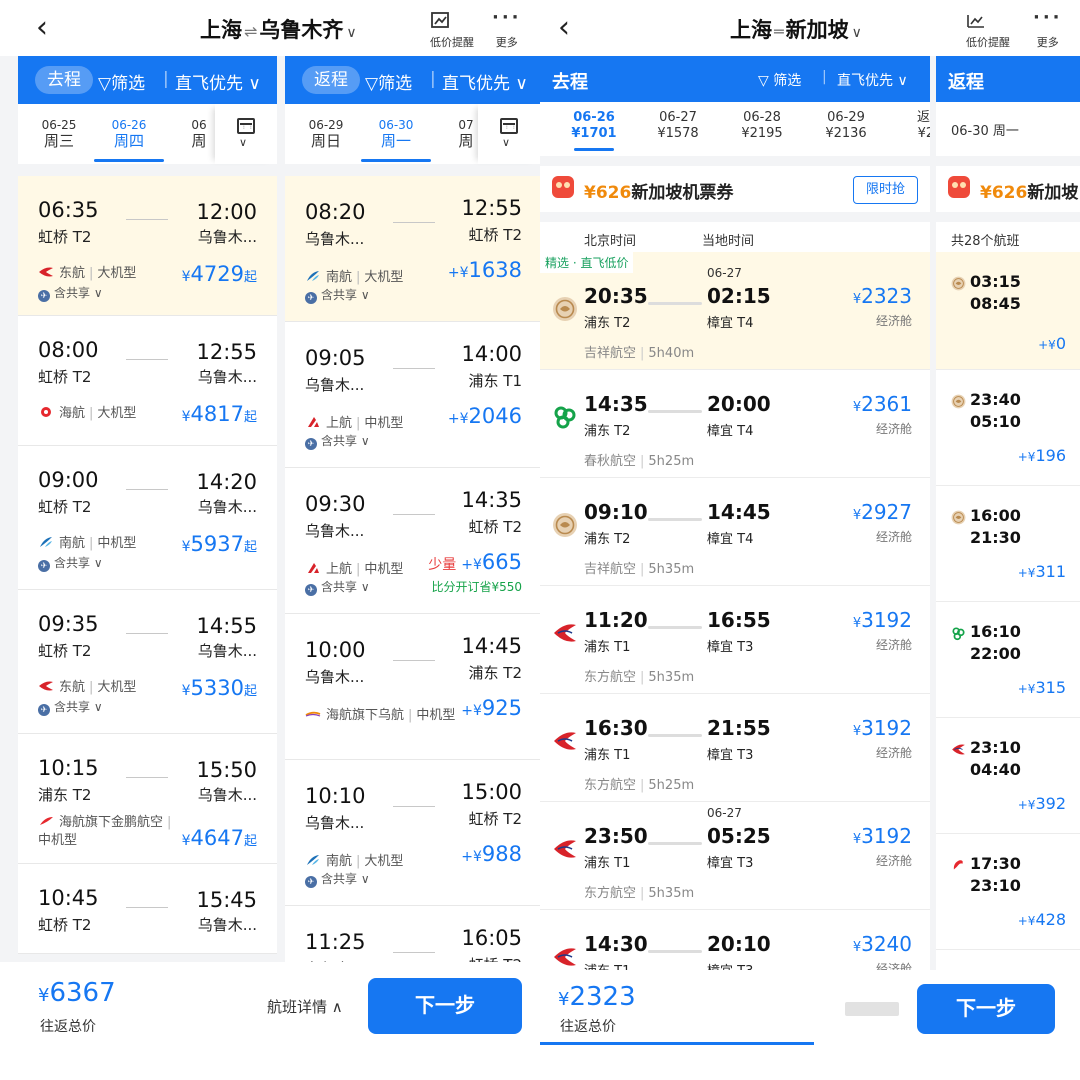  What do you see at coordinates (1008, 311) in the screenshot?
I see `flight-card: 03:15 08:45 +¥0` at bounding box center [1008, 311].